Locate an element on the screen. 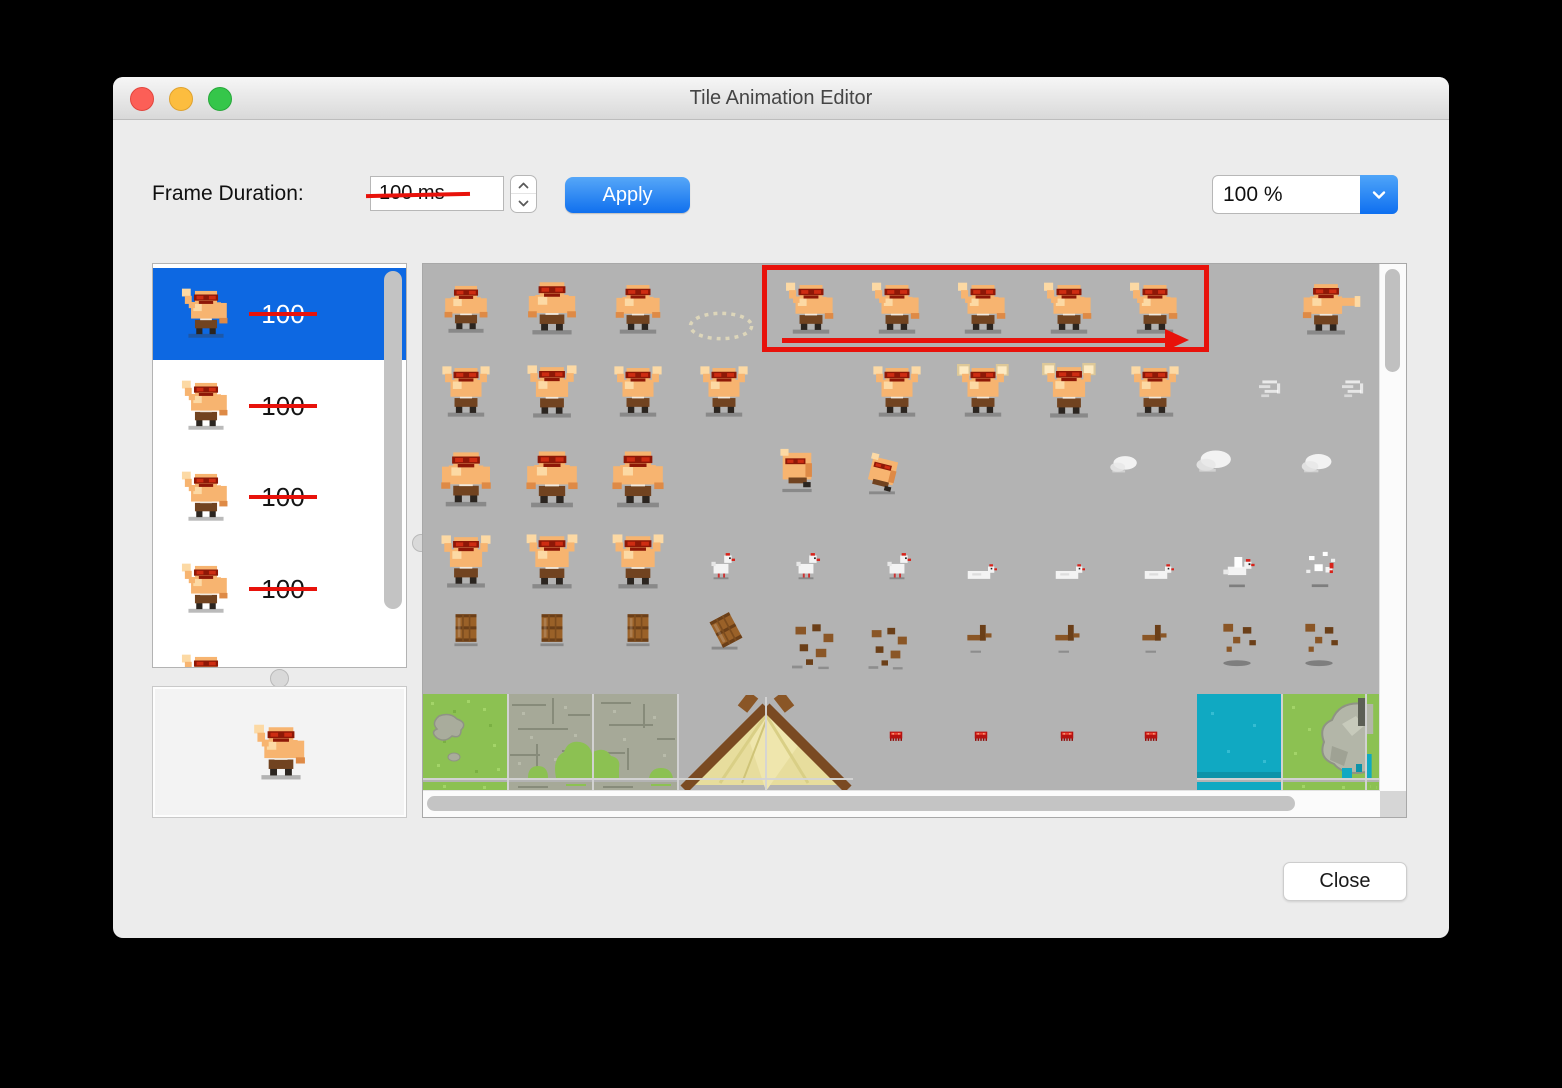 Image resolution: width=1562 pixels, height=1088 pixels. tile-water is located at coordinates (1239, 738).